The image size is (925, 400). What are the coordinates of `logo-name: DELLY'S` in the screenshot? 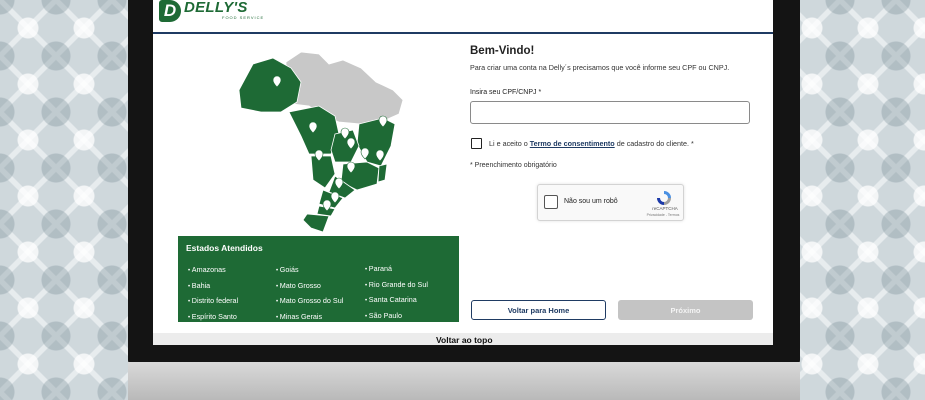 It's located at (216, 8).